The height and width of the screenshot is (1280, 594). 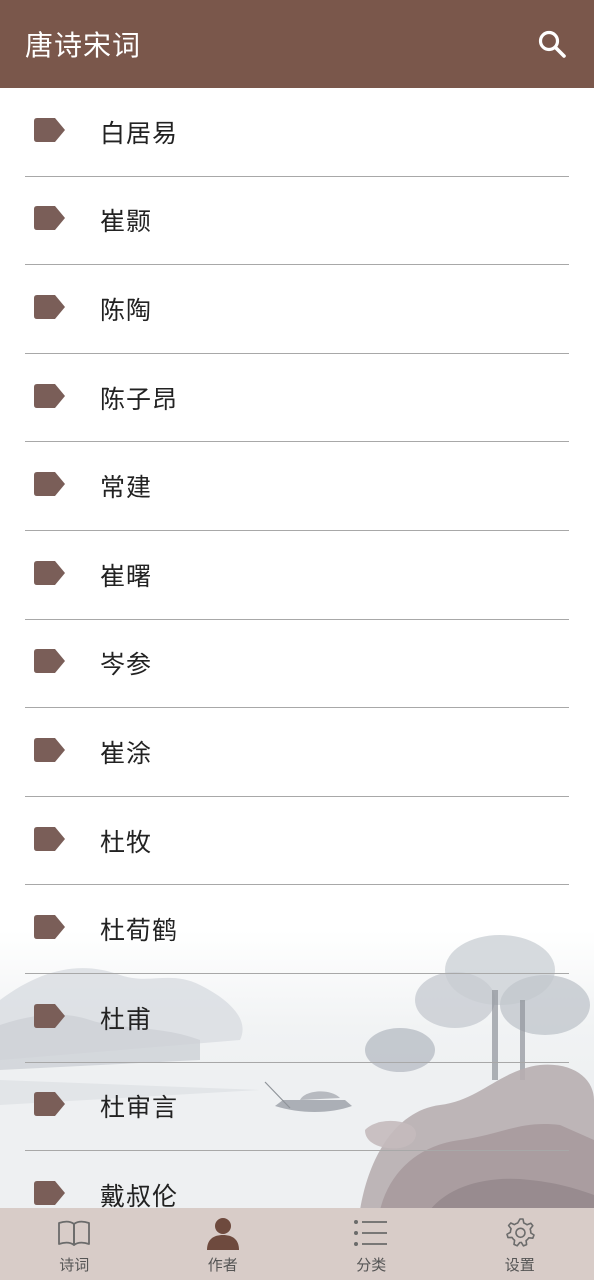 I want to click on author-list-item: 杜审言, so click(x=297, y=1107).